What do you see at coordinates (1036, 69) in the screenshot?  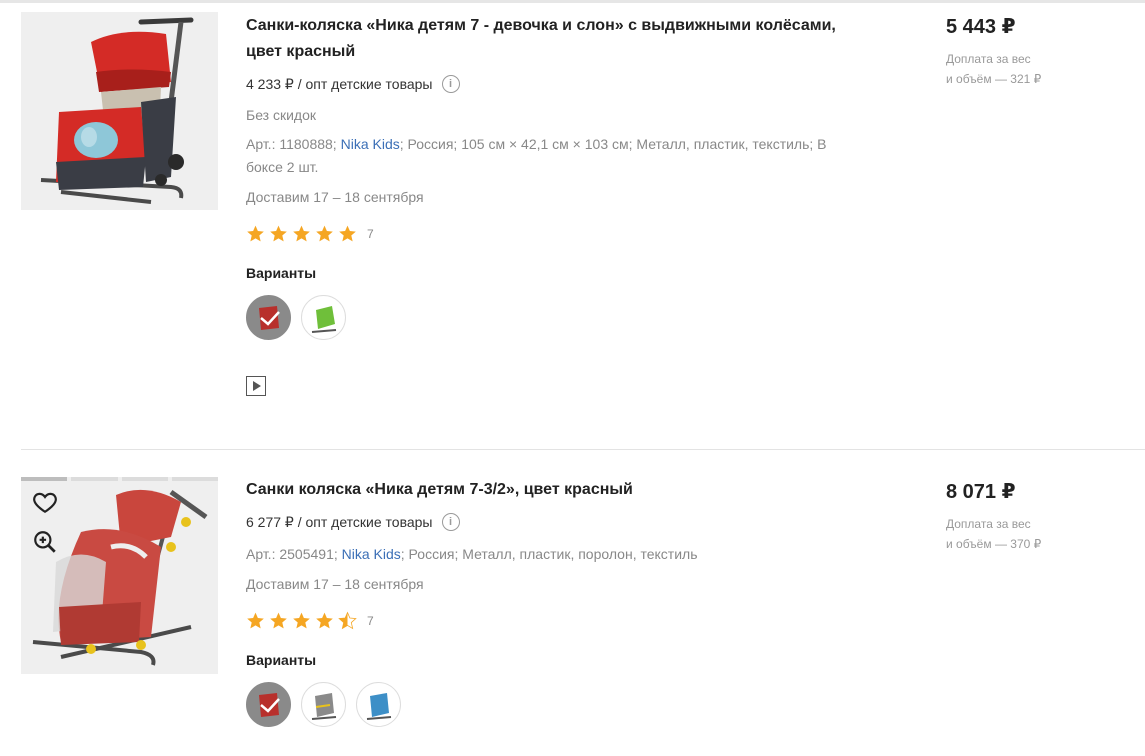 I see `surcharge-note: Доплата за вес и объём — 321 ₽` at bounding box center [1036, 69].